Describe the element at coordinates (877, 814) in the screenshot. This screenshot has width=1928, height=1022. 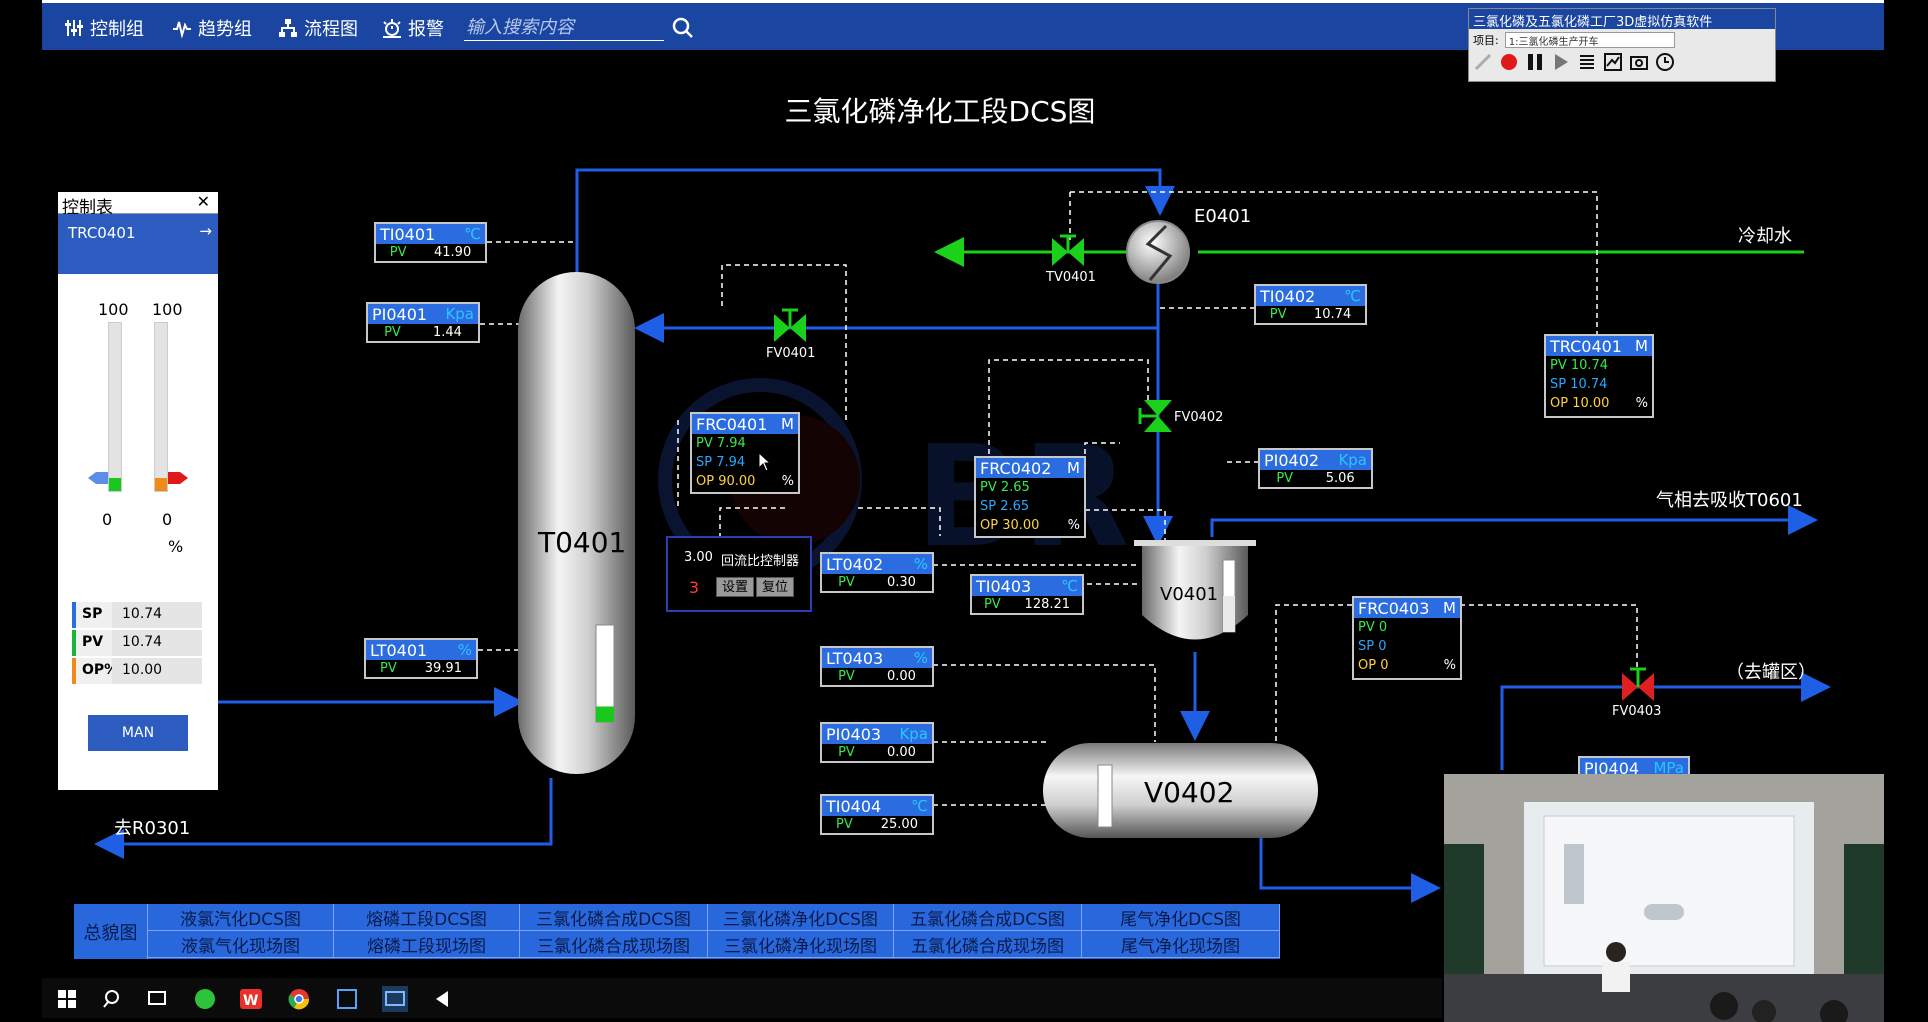
I see `tag-ti0404: TI0404 ℃ PV 25.00` at that location.